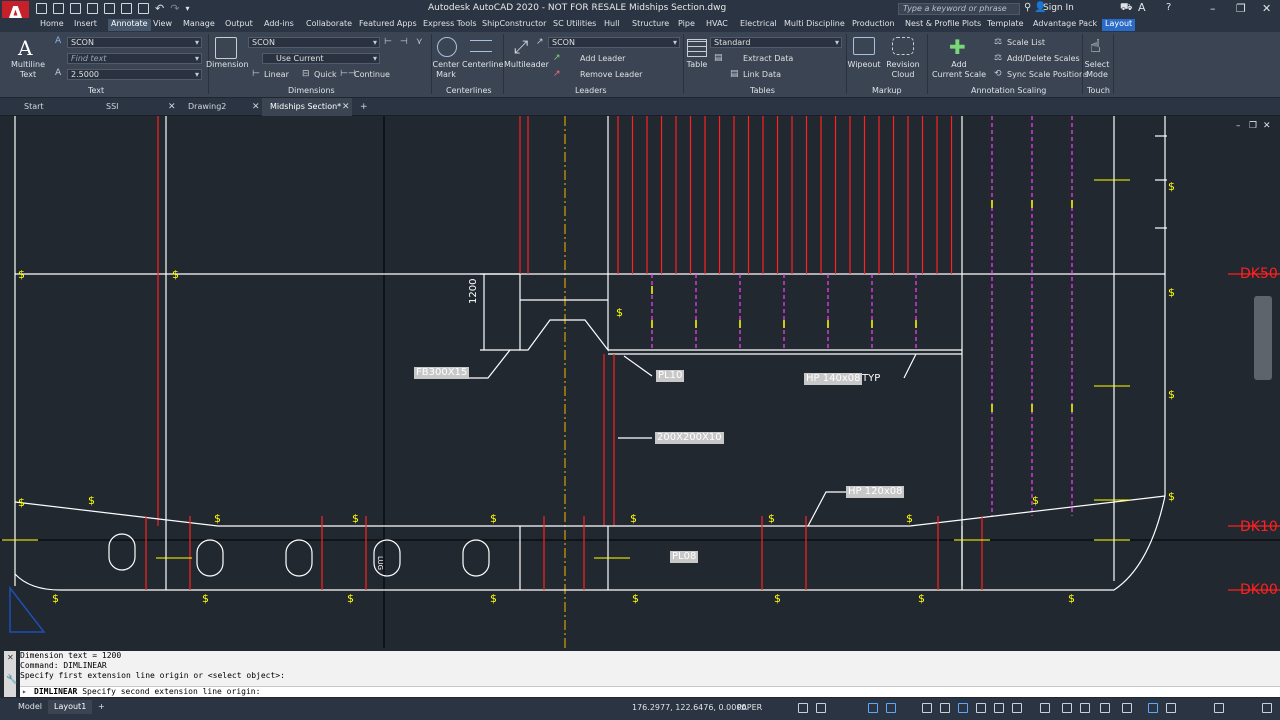  Describe the element at coordinates (591, 90) in the screenshot. I see `leaders-panel-label: Leaders` at that location.